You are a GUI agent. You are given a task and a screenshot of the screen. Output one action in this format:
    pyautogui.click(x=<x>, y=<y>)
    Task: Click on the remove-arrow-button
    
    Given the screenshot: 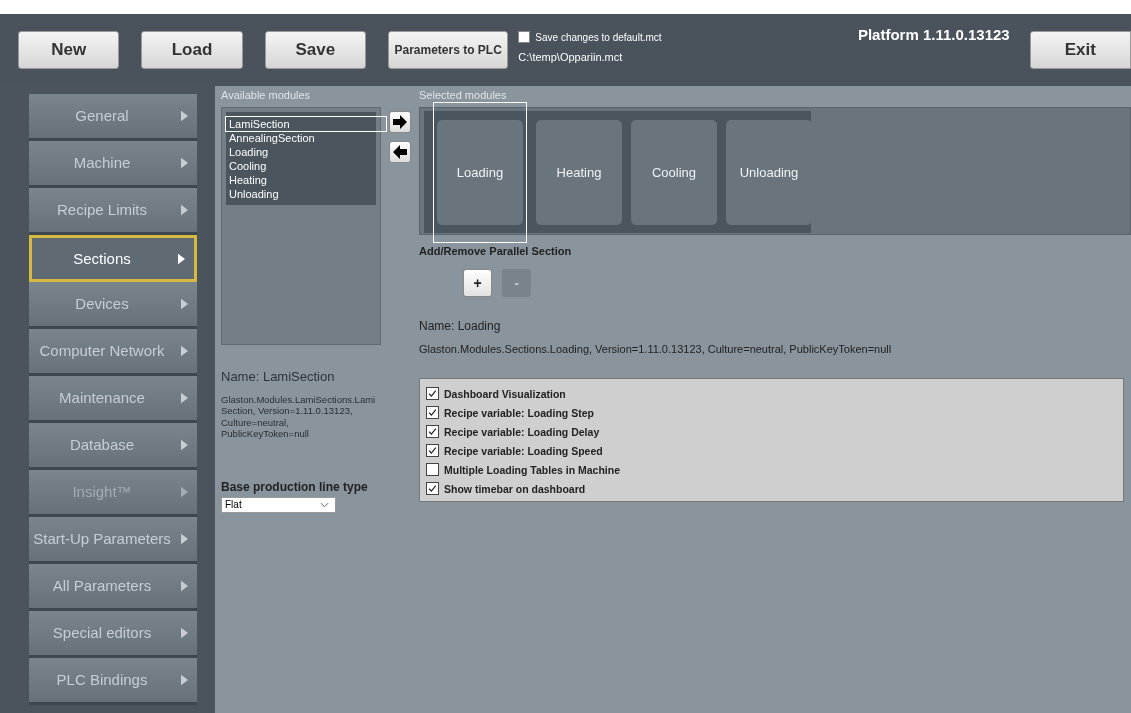 What is the action you would take?
    pyautogui.click(x=400, y=152)
    